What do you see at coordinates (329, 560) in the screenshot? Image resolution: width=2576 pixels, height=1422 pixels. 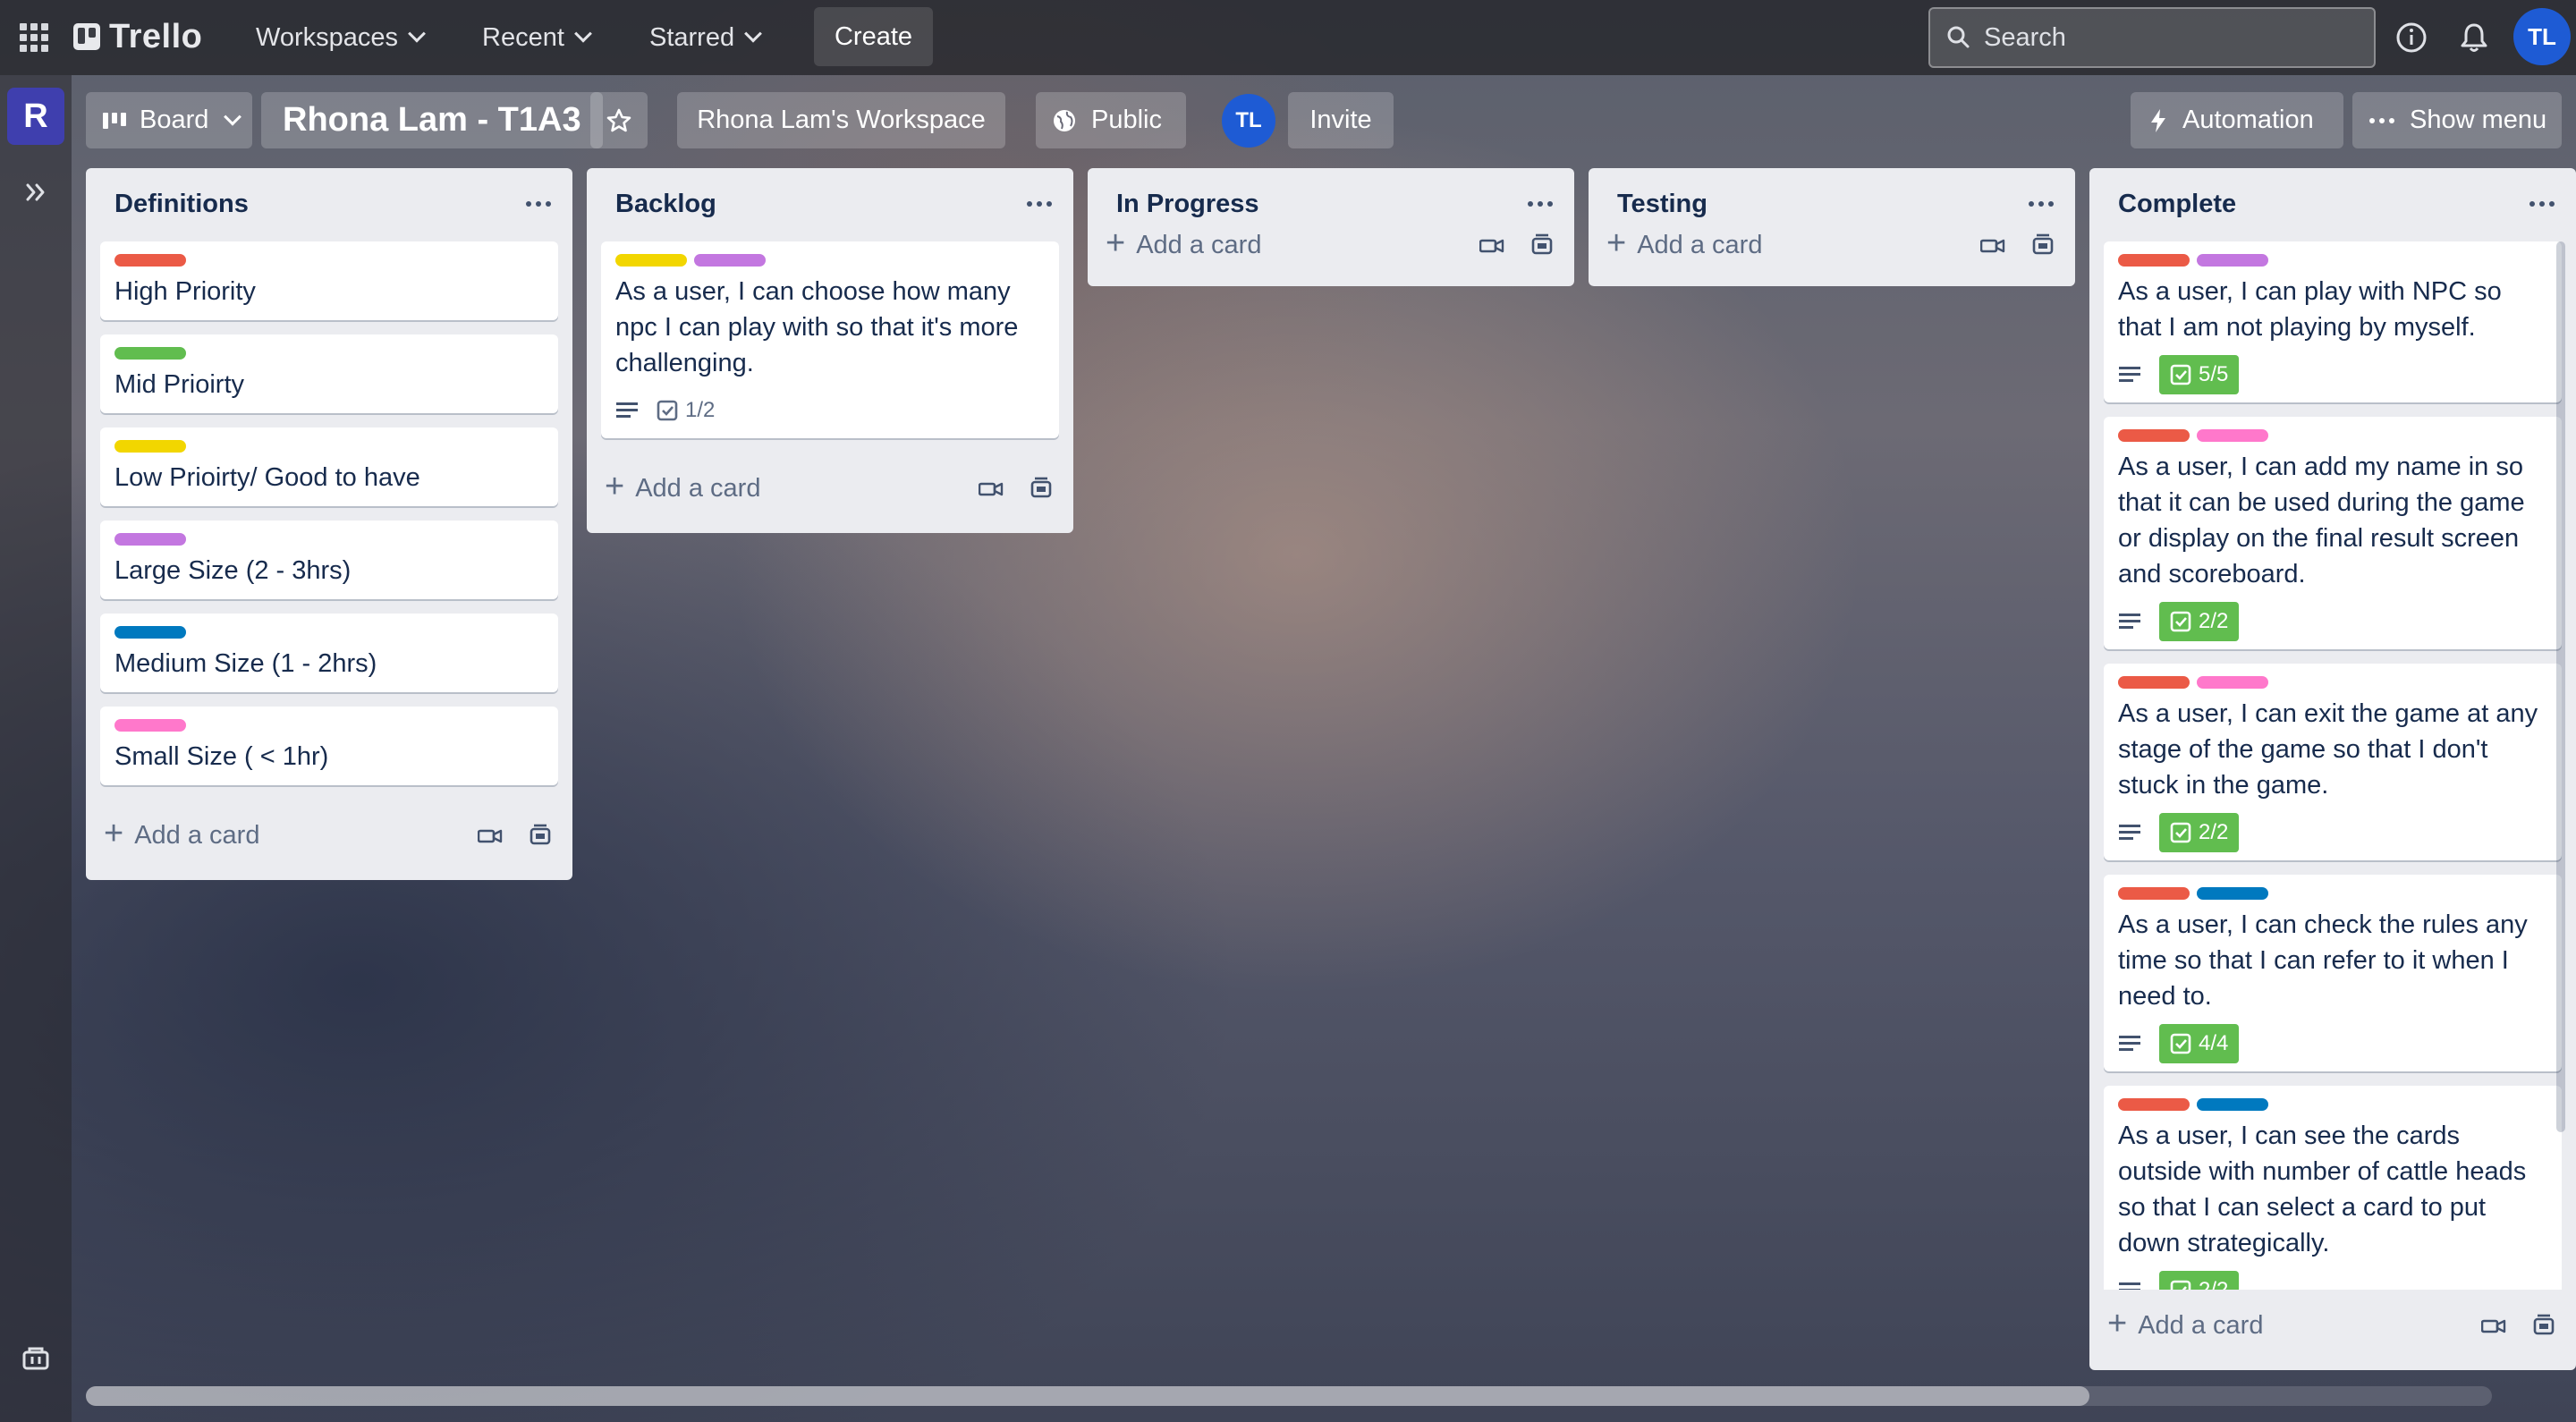 I see `list-card: Large Size (2 - 3hrs)` at bounding box center [329, 560].